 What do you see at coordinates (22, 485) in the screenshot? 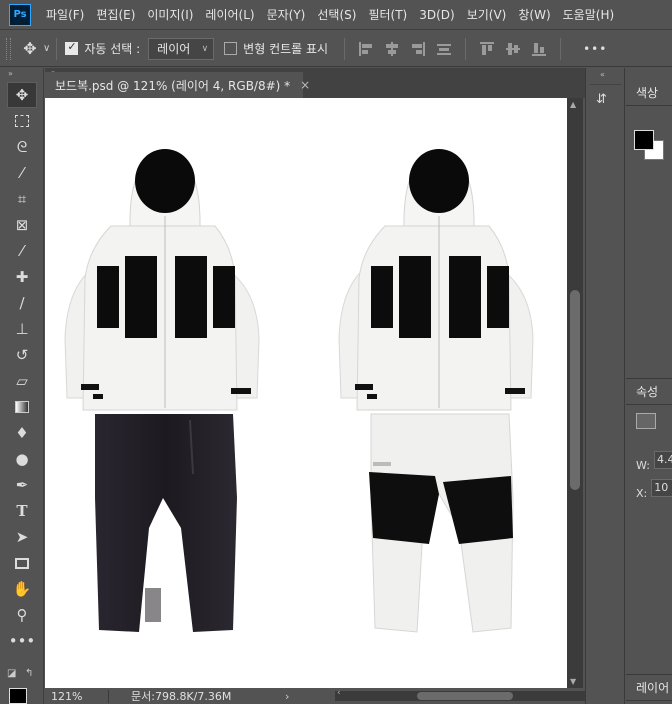
I see `pen-icon: ✒` at bounding box center [22, 485].